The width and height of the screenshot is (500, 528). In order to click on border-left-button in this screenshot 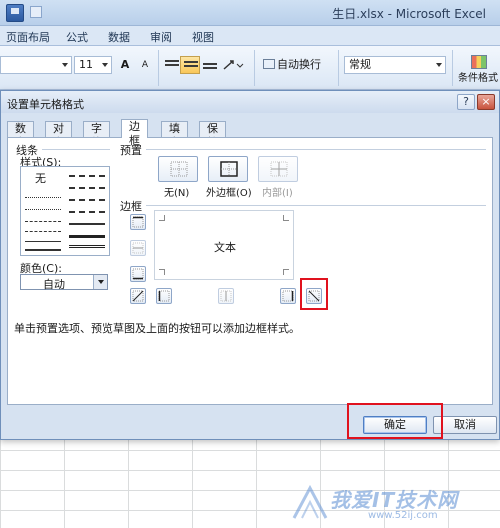, I will do `click(164, 296)`.